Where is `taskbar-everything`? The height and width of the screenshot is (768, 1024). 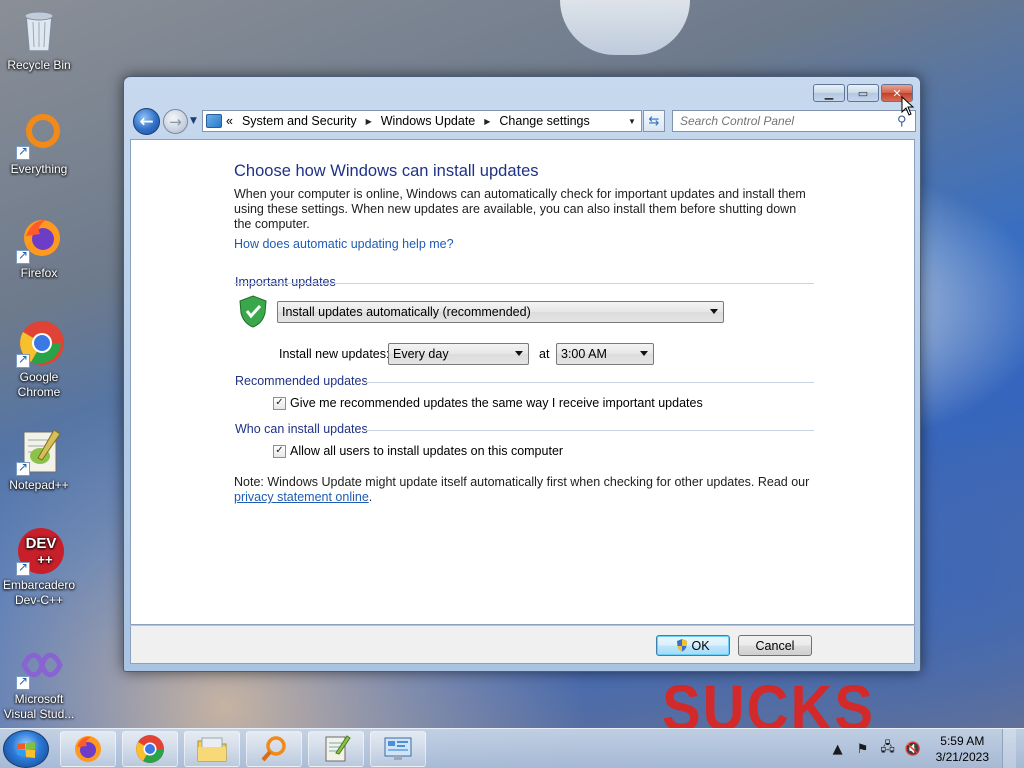 taskbar-everything is located at coordinates (274, 749).